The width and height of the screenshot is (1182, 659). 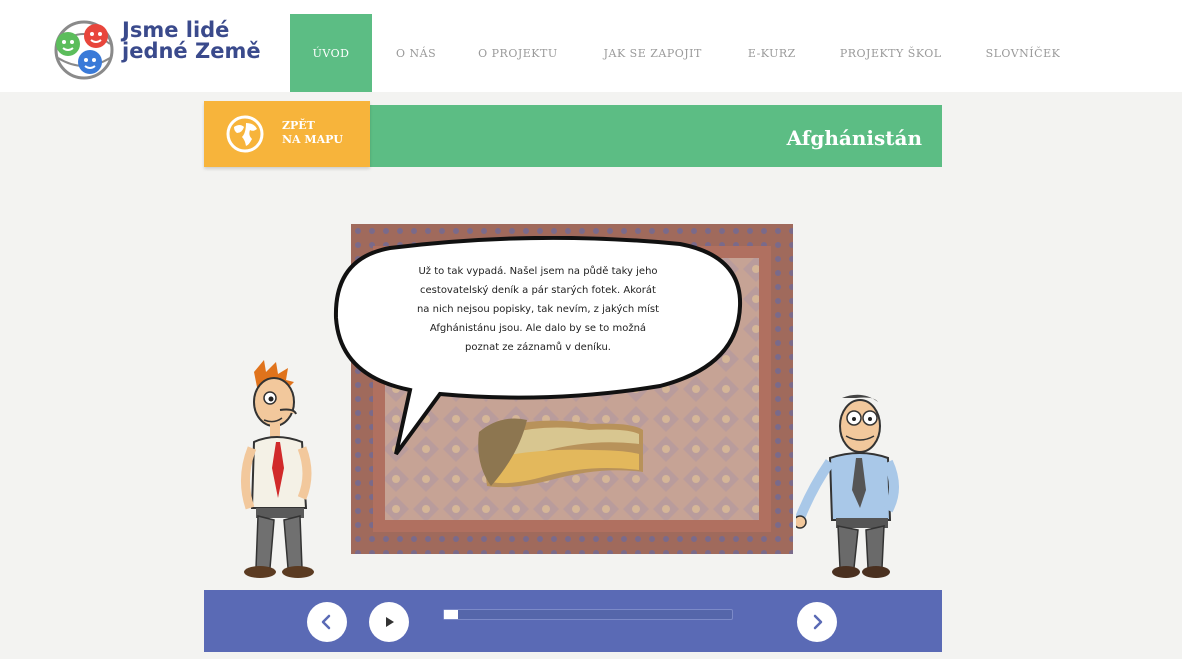 I want to click on site-name-line1: Jsme lidé, so click(x=176, y=30).